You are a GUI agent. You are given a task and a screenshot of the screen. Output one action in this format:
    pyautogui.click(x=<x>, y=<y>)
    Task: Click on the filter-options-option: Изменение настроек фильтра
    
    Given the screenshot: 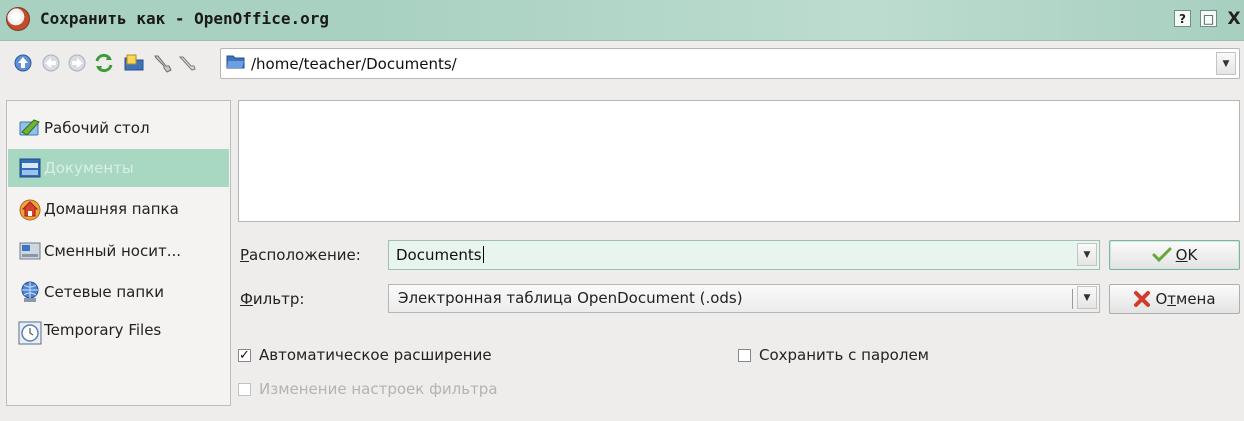 What is the action you would take?
    pyautogui.click(x=368, y=389)
    